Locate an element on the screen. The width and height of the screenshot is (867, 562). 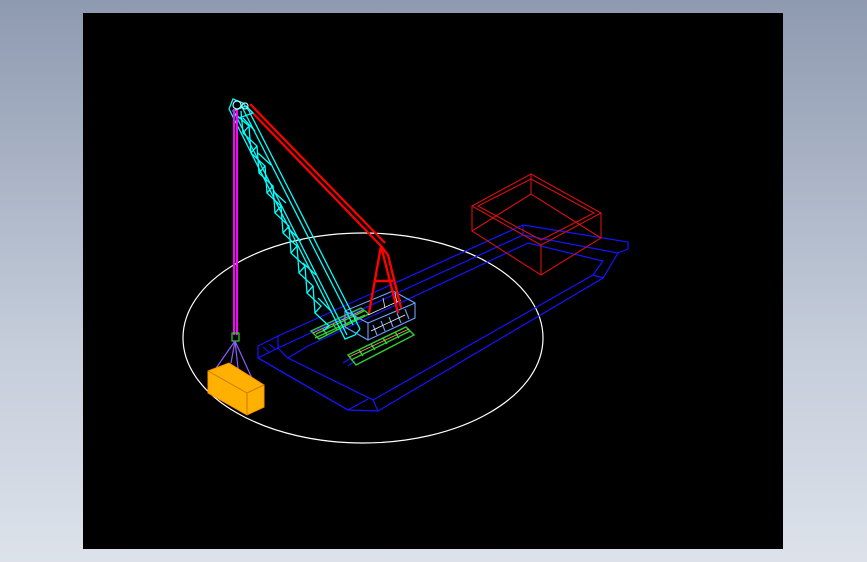
barge-hull is located at coordinates (443, 318).